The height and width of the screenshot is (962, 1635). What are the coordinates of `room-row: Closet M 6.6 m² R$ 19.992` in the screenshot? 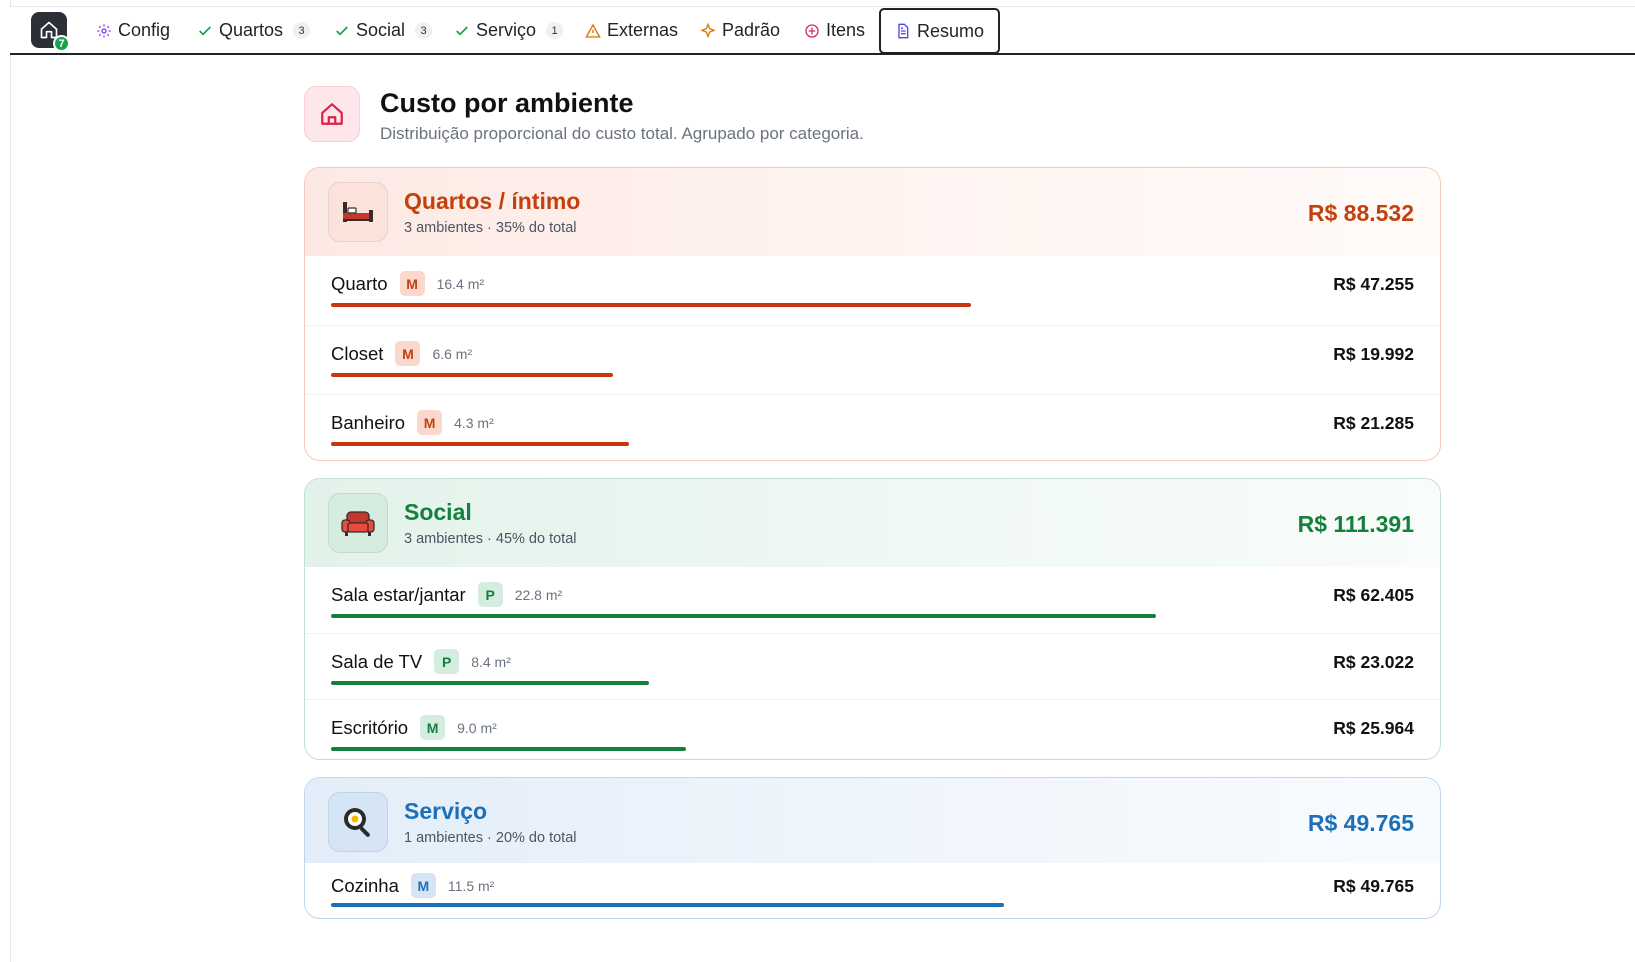 It's located at (872, 359).